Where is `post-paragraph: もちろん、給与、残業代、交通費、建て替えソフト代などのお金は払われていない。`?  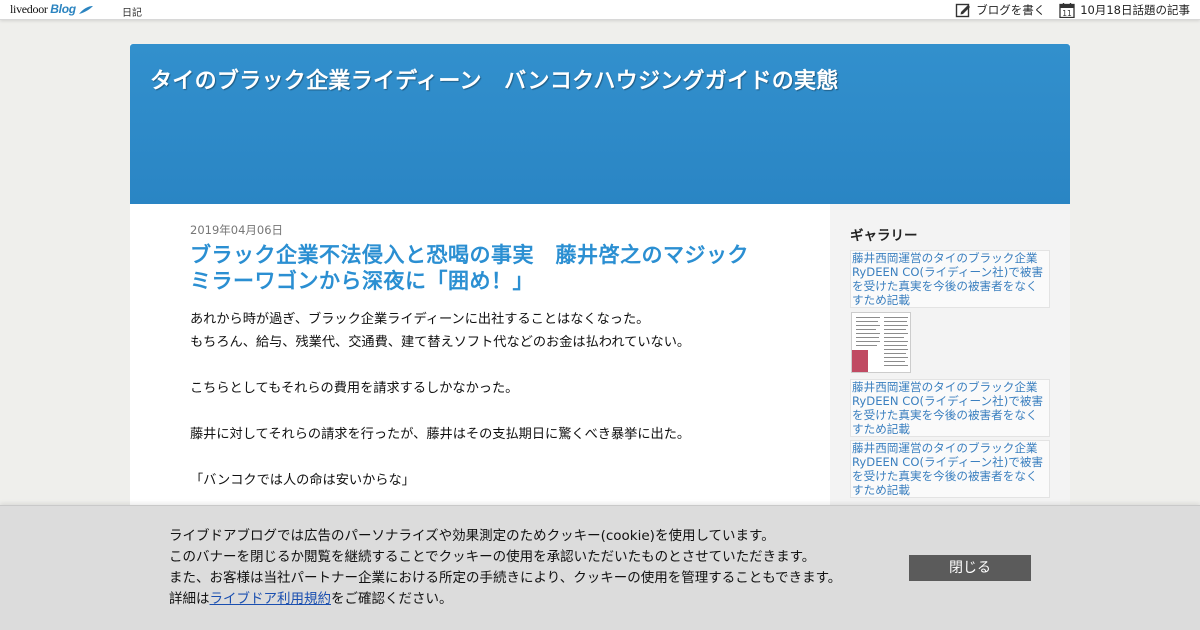 post-paragraph: もちろん、給与、残業代、交通費、建て替えソフト代などのお金は払われていない。 is located at coordinates (440, 342).